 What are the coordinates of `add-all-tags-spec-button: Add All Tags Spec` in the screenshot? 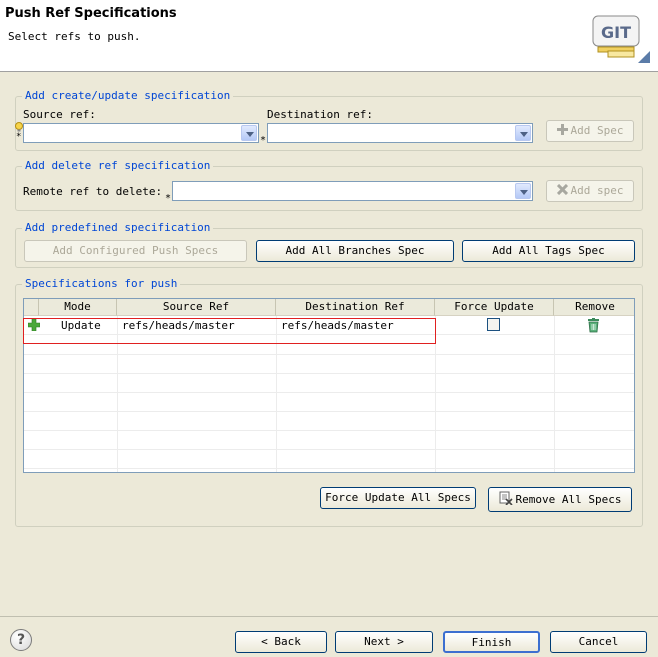 It's located at (548, 251).